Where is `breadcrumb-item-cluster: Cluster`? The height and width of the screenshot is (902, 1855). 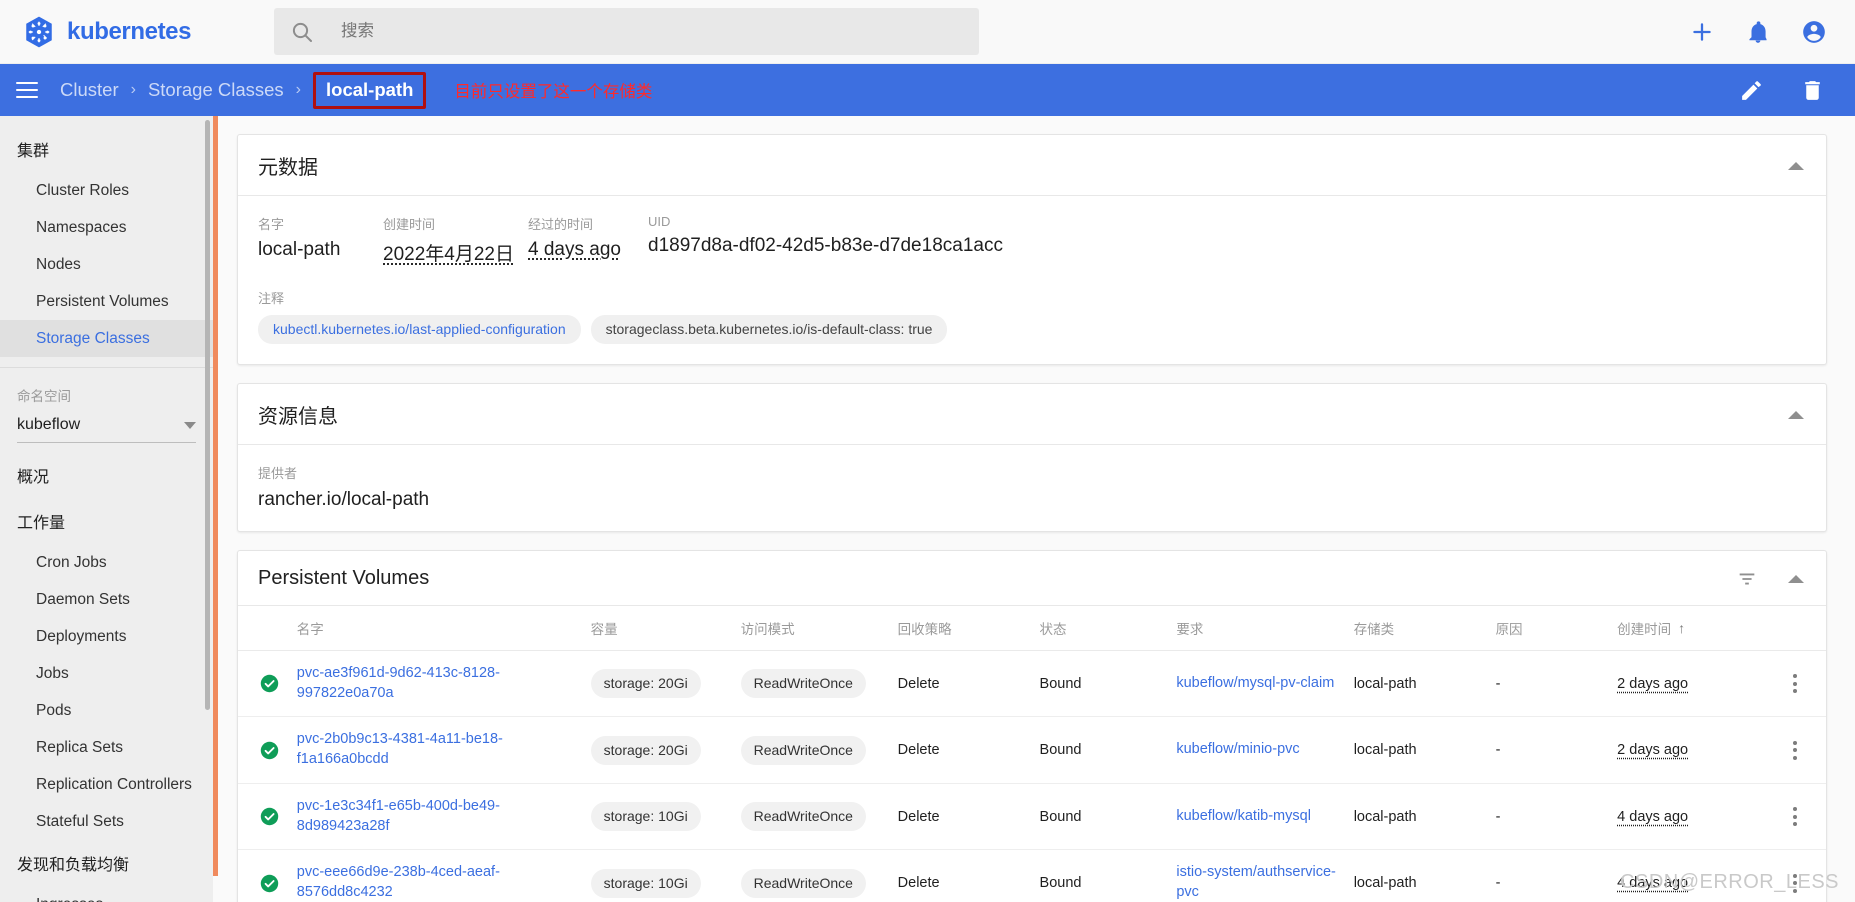
breadcrumb-item-cluster: Cluster is located at coordinates (89, 90).